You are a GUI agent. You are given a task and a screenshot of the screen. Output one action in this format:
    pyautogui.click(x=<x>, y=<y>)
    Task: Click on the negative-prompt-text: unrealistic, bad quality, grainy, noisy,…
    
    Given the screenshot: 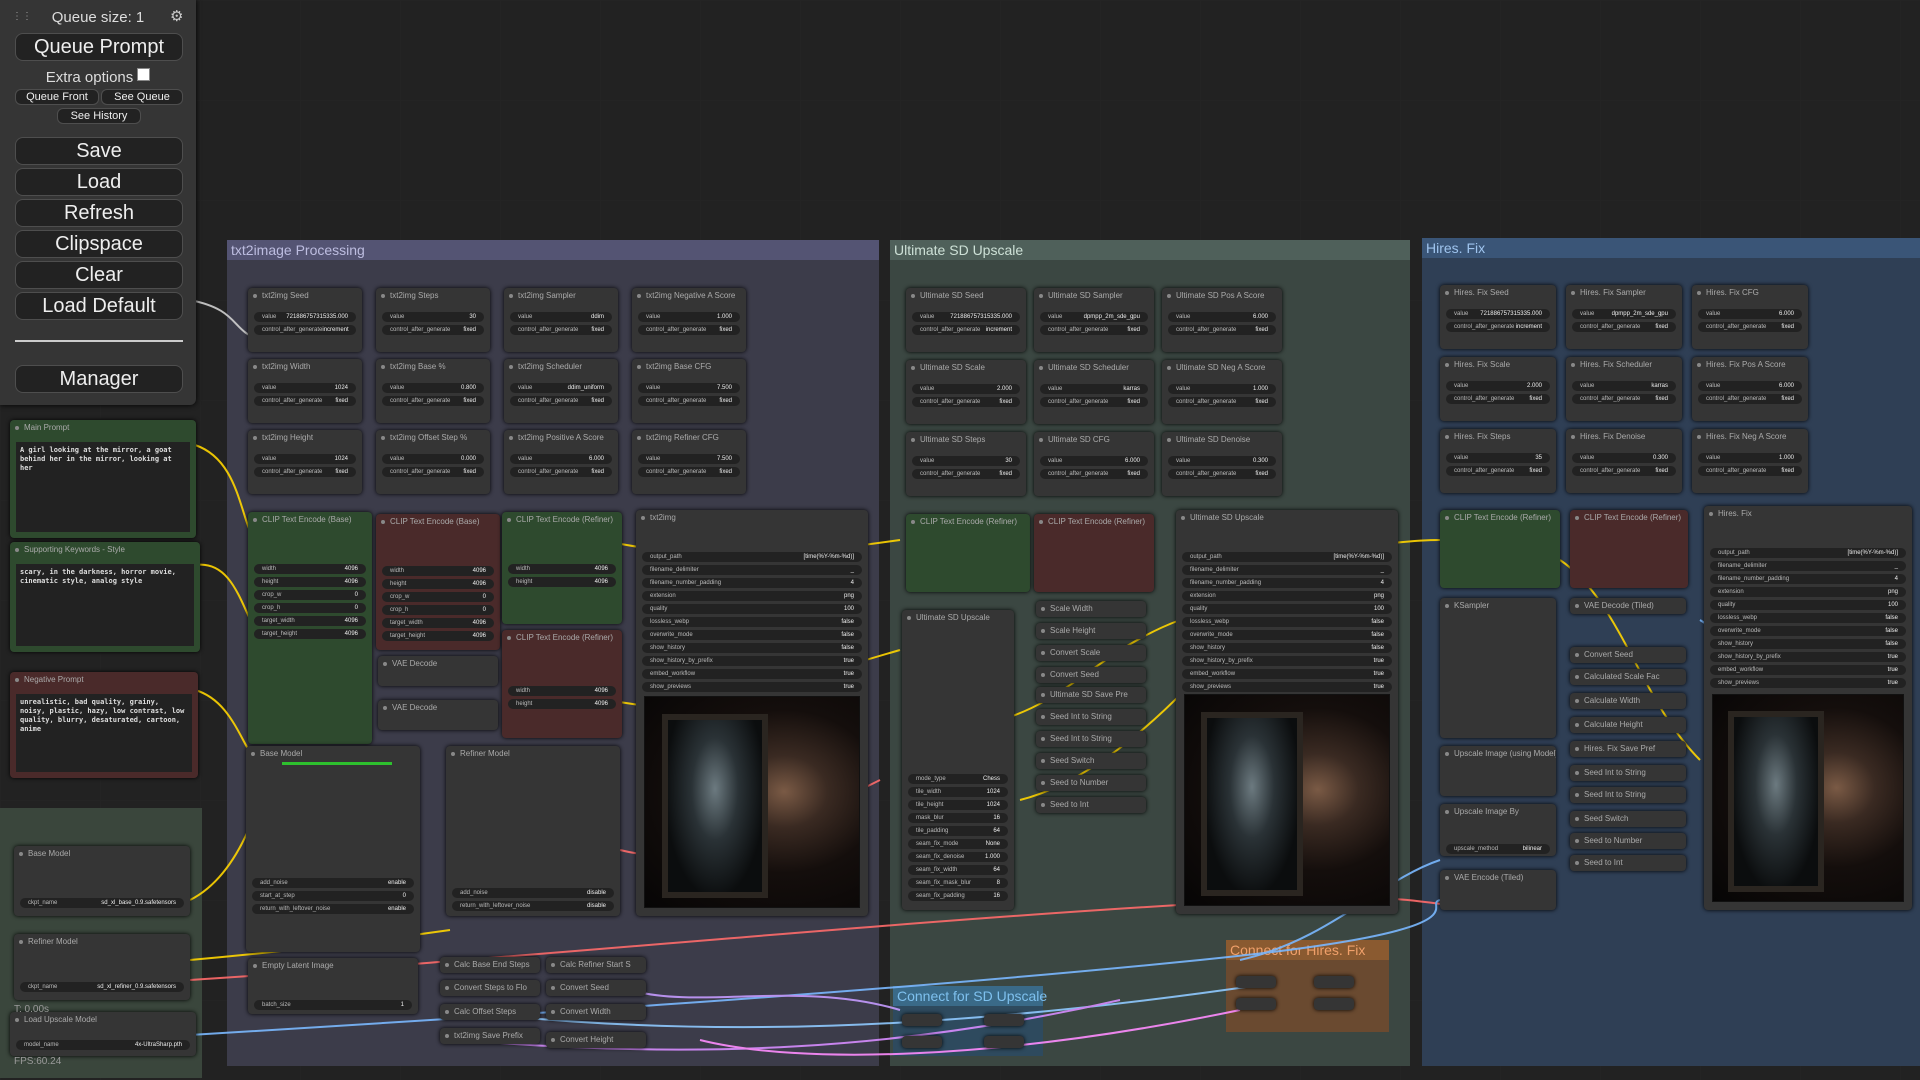 What is the action you would take?
    pyautogui.click(x=104, y=733)
    